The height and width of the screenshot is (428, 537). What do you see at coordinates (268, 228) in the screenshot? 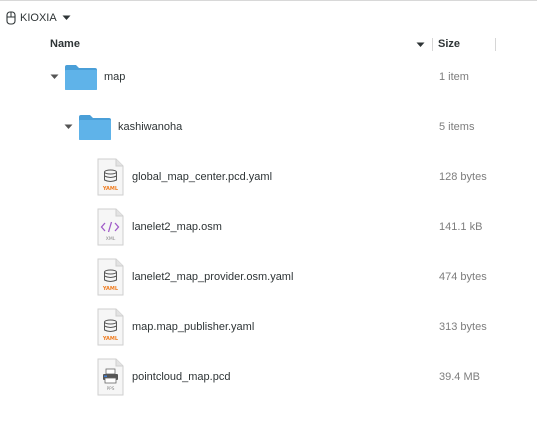
I see `tree-row-file: XML lanelet2_map.osm 141.1 kB` at bounding box center [268, 228].